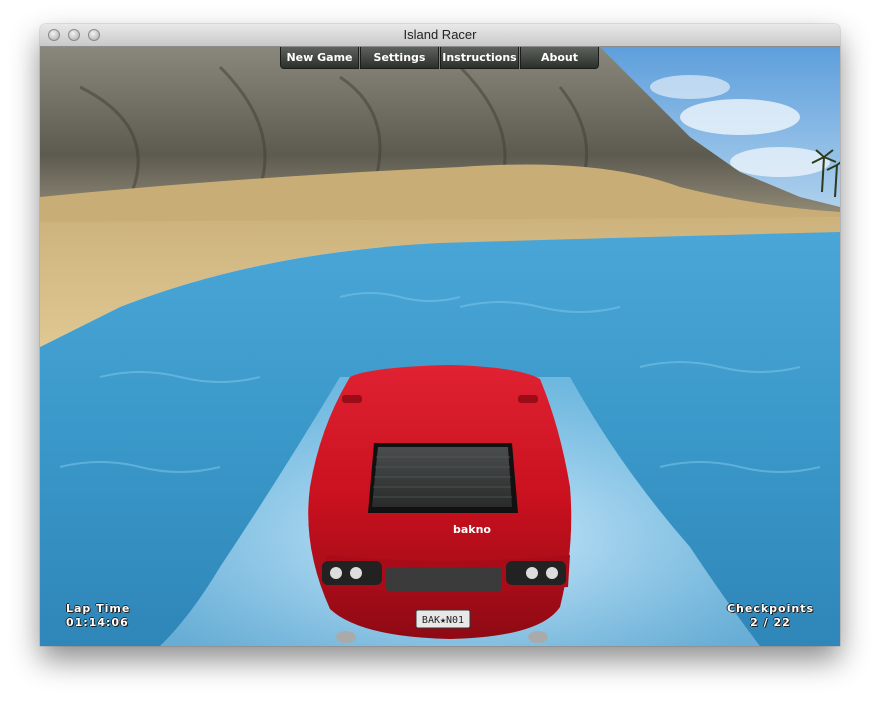 The height and width of the screenshot is (702, 880). What do you see at coordinates (440, 504) in the screenshot?
I see `player-car: BAK★N01 bakno` at bounding box center [440, 504].